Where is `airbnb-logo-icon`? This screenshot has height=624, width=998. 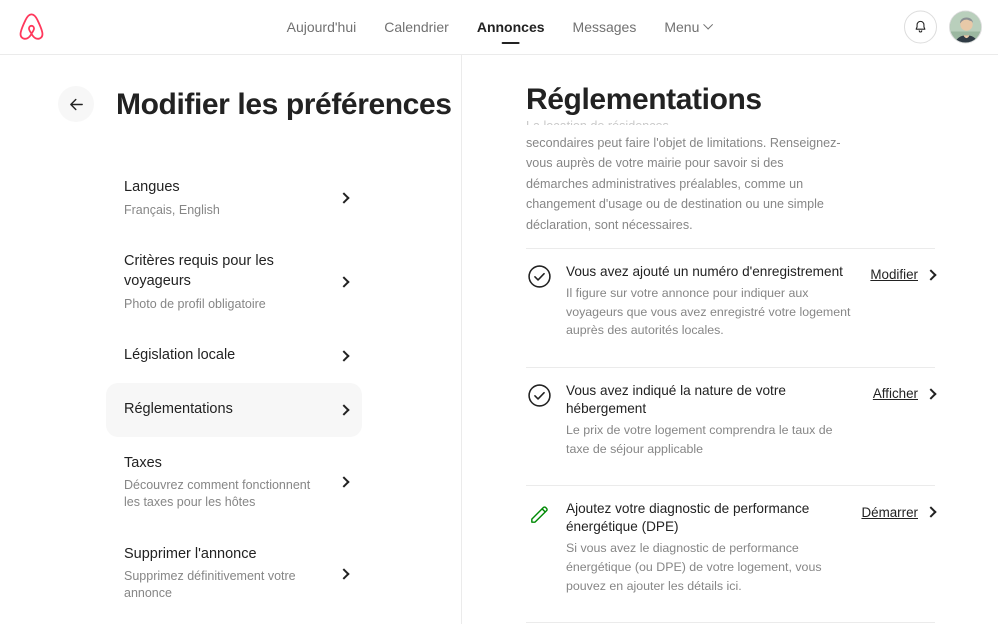
airbnb-logo-icon is located at coordinates (31, 26).